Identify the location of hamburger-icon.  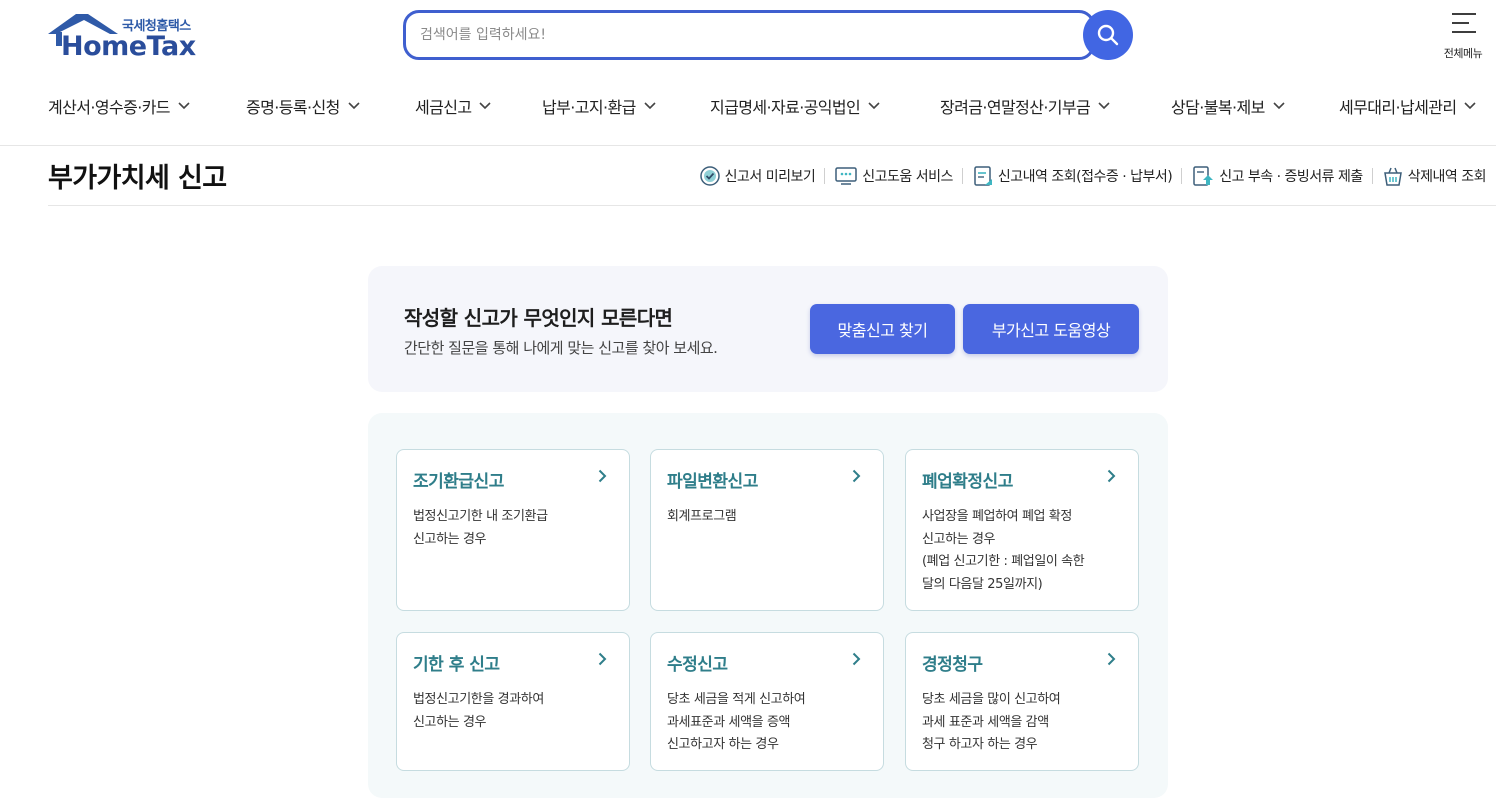
(1464, 23).